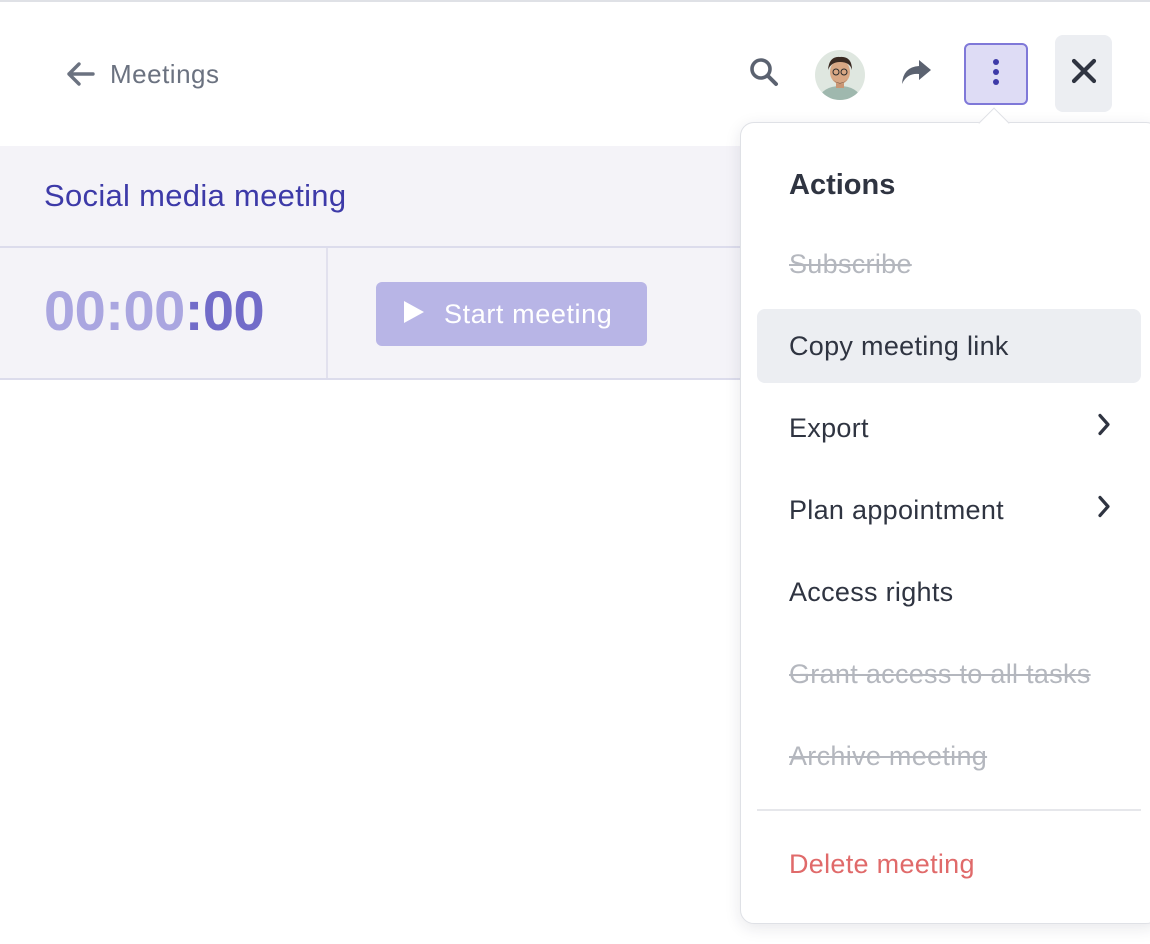 The width and height of the screenshot is (1150, 944). I want to click on meeting-timer: 00:00:00, so click(154, 310).